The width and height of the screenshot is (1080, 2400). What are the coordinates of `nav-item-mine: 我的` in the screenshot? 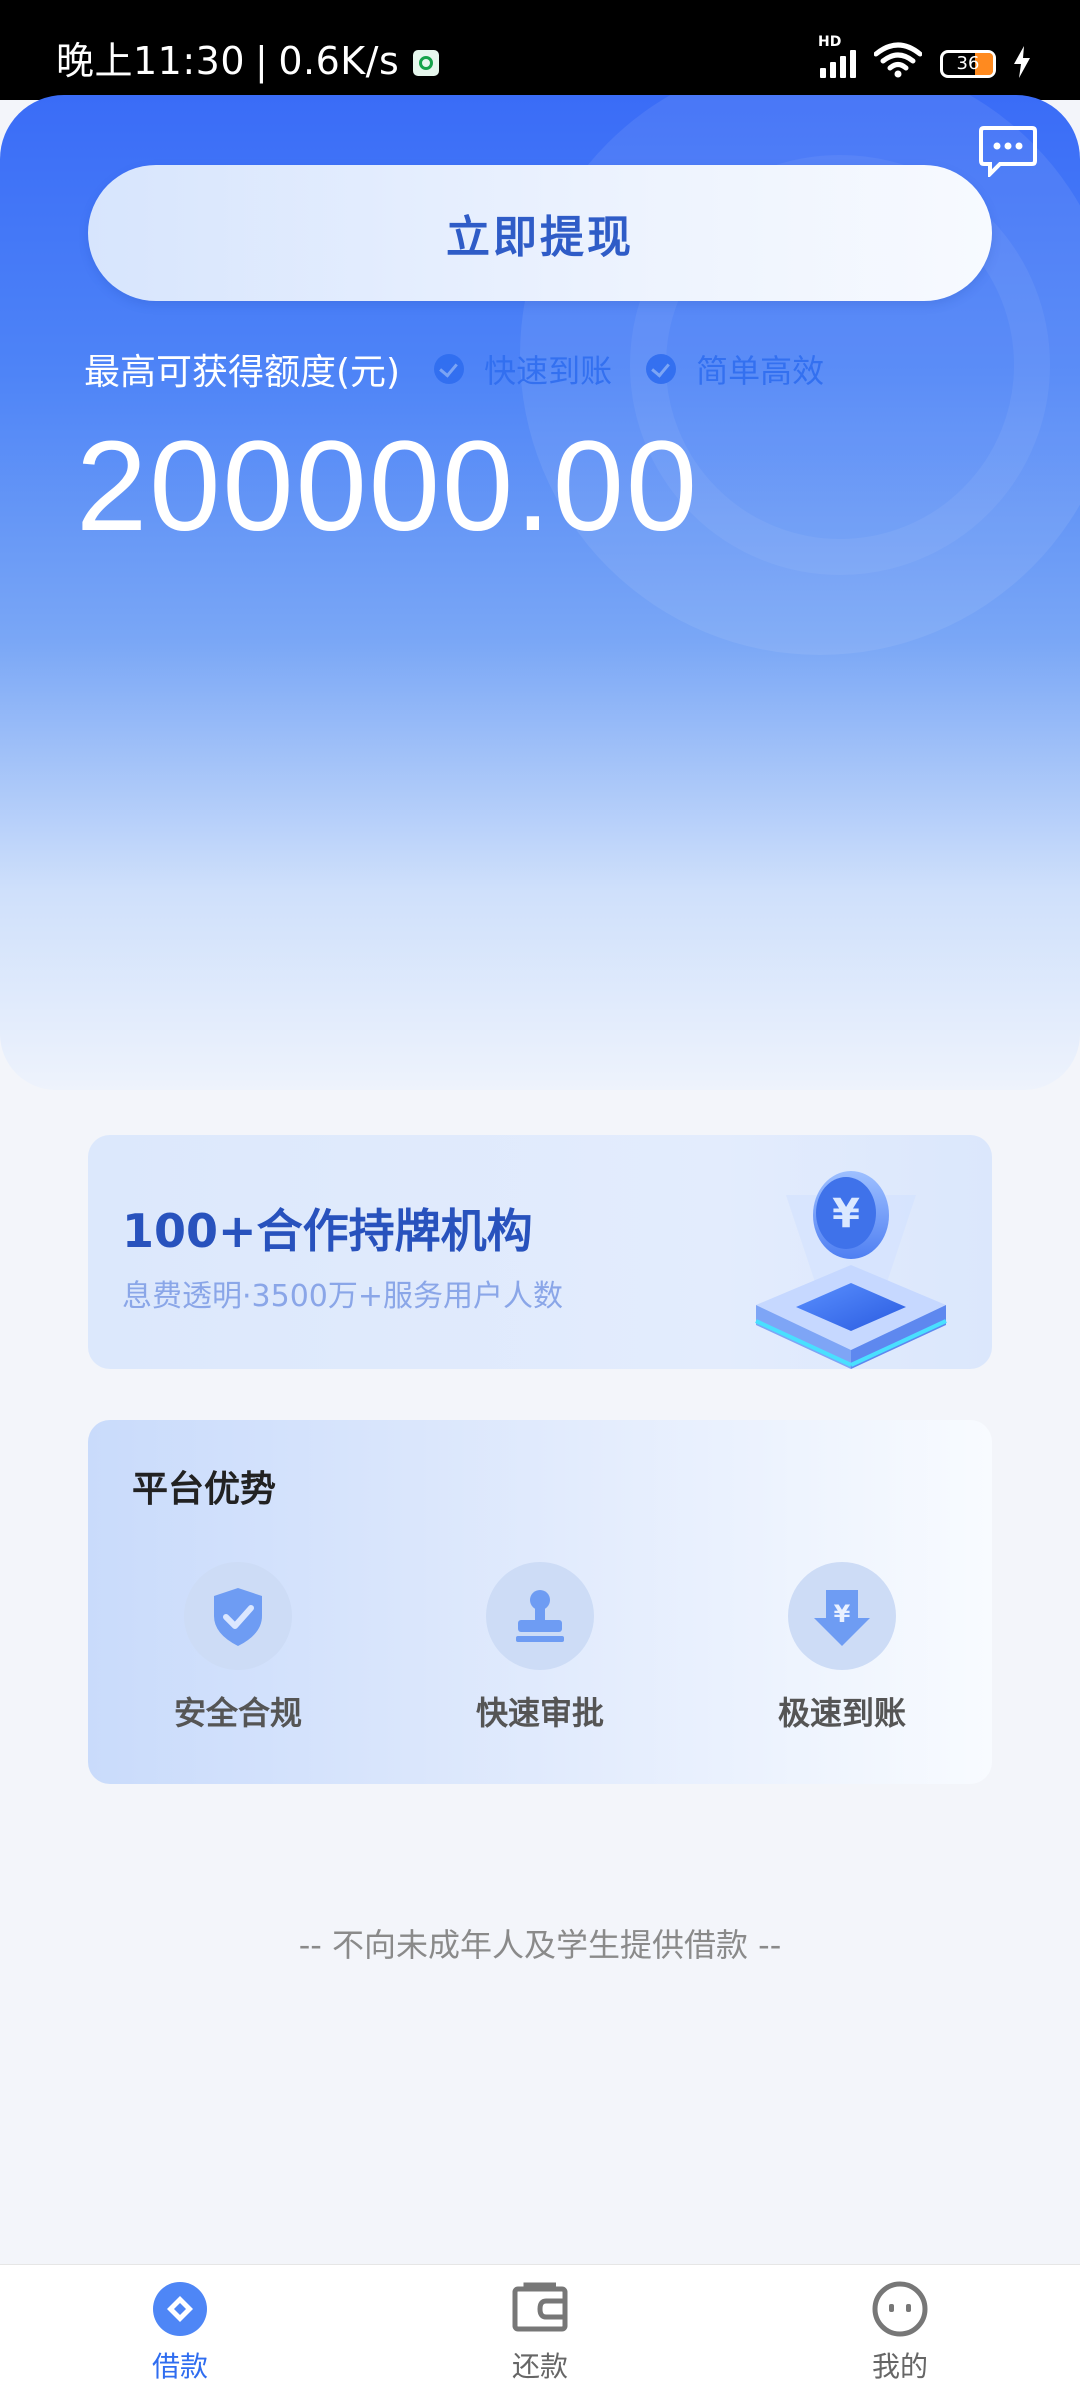 It's located at (900, 2333).